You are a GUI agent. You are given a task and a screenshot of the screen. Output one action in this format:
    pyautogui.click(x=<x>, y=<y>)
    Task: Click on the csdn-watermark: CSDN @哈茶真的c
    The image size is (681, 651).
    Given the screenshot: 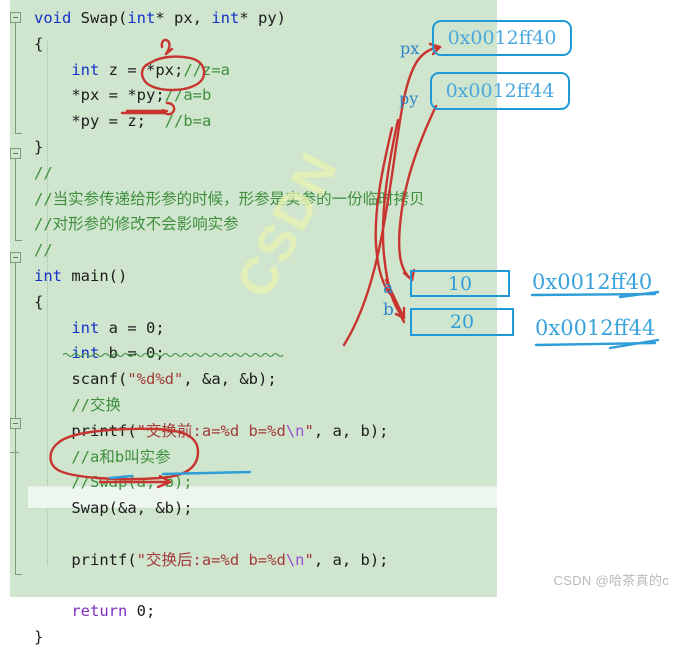 What is the action you would take?
    pyautogui.click(x=611, y=580)
    